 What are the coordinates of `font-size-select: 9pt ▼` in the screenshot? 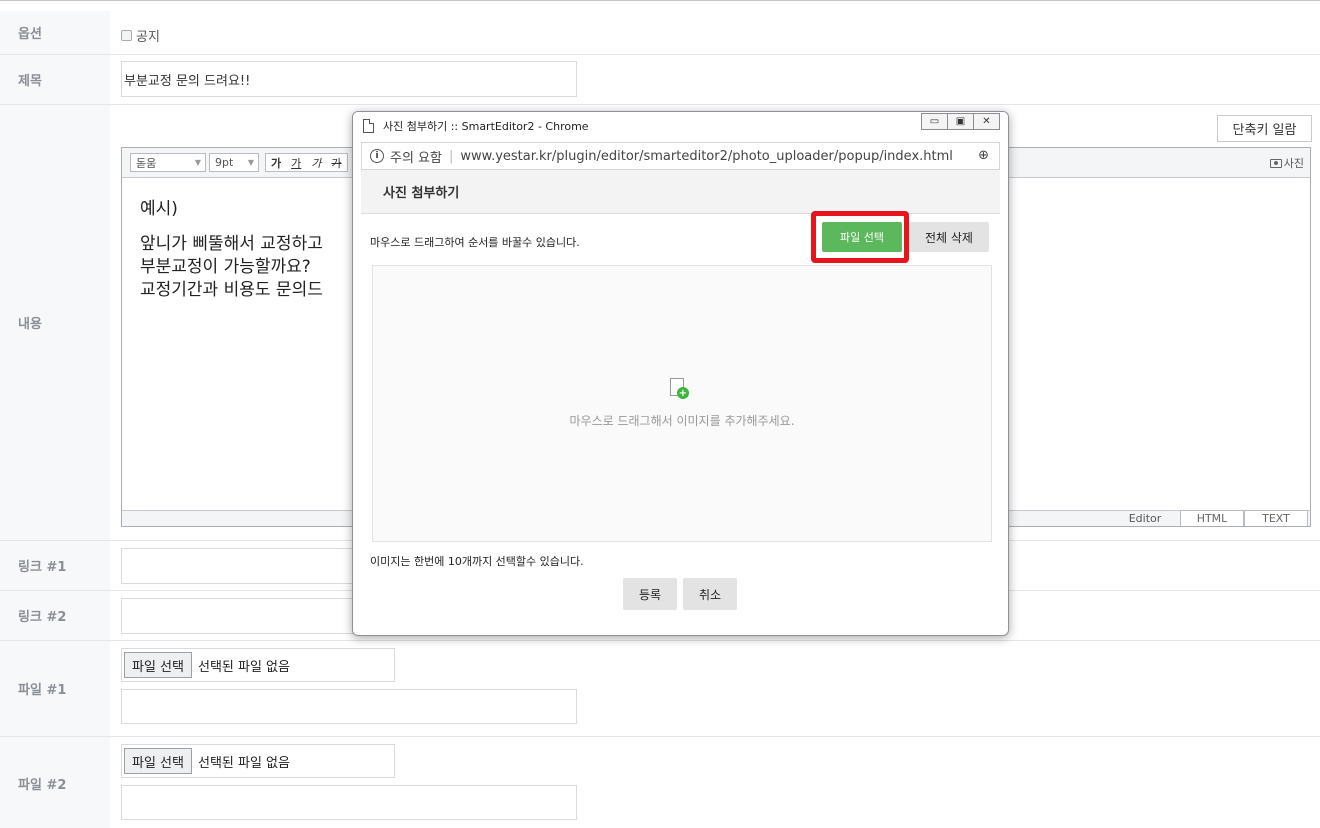 It's located at (234, 162).